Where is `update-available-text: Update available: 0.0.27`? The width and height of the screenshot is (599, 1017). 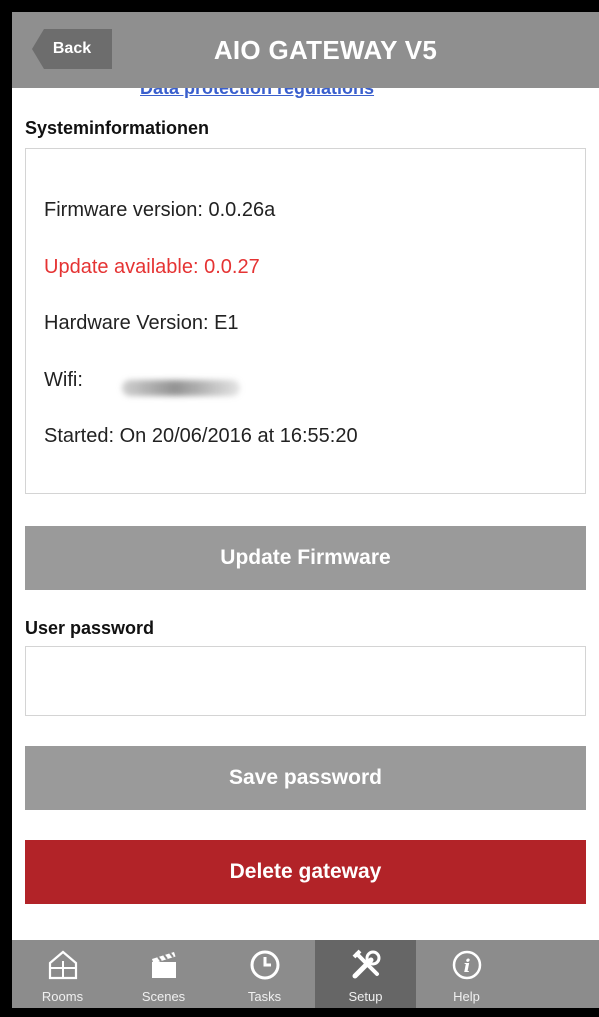 update-available-text: Update available: 0.0.27 is located at coordinates (152, 267).